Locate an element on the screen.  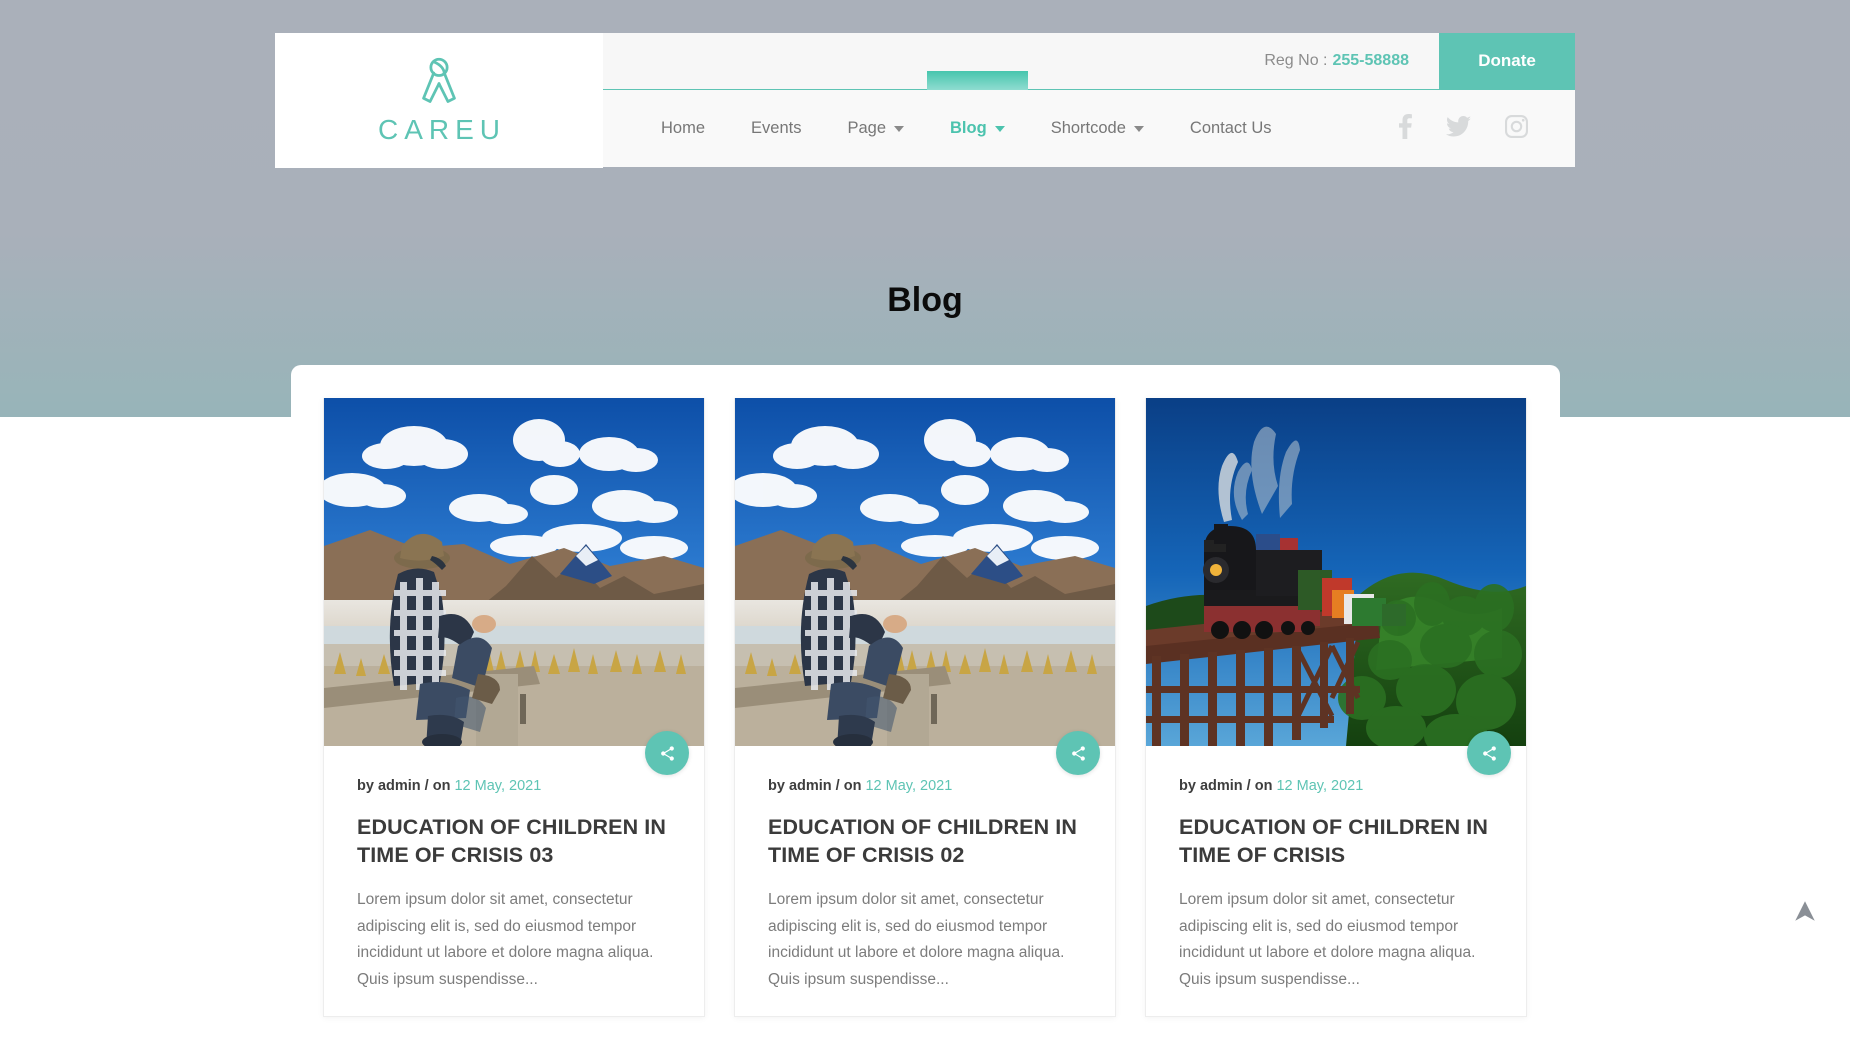
nav-label-contact-us: Contact Us is located at coordinates (1230, 128).